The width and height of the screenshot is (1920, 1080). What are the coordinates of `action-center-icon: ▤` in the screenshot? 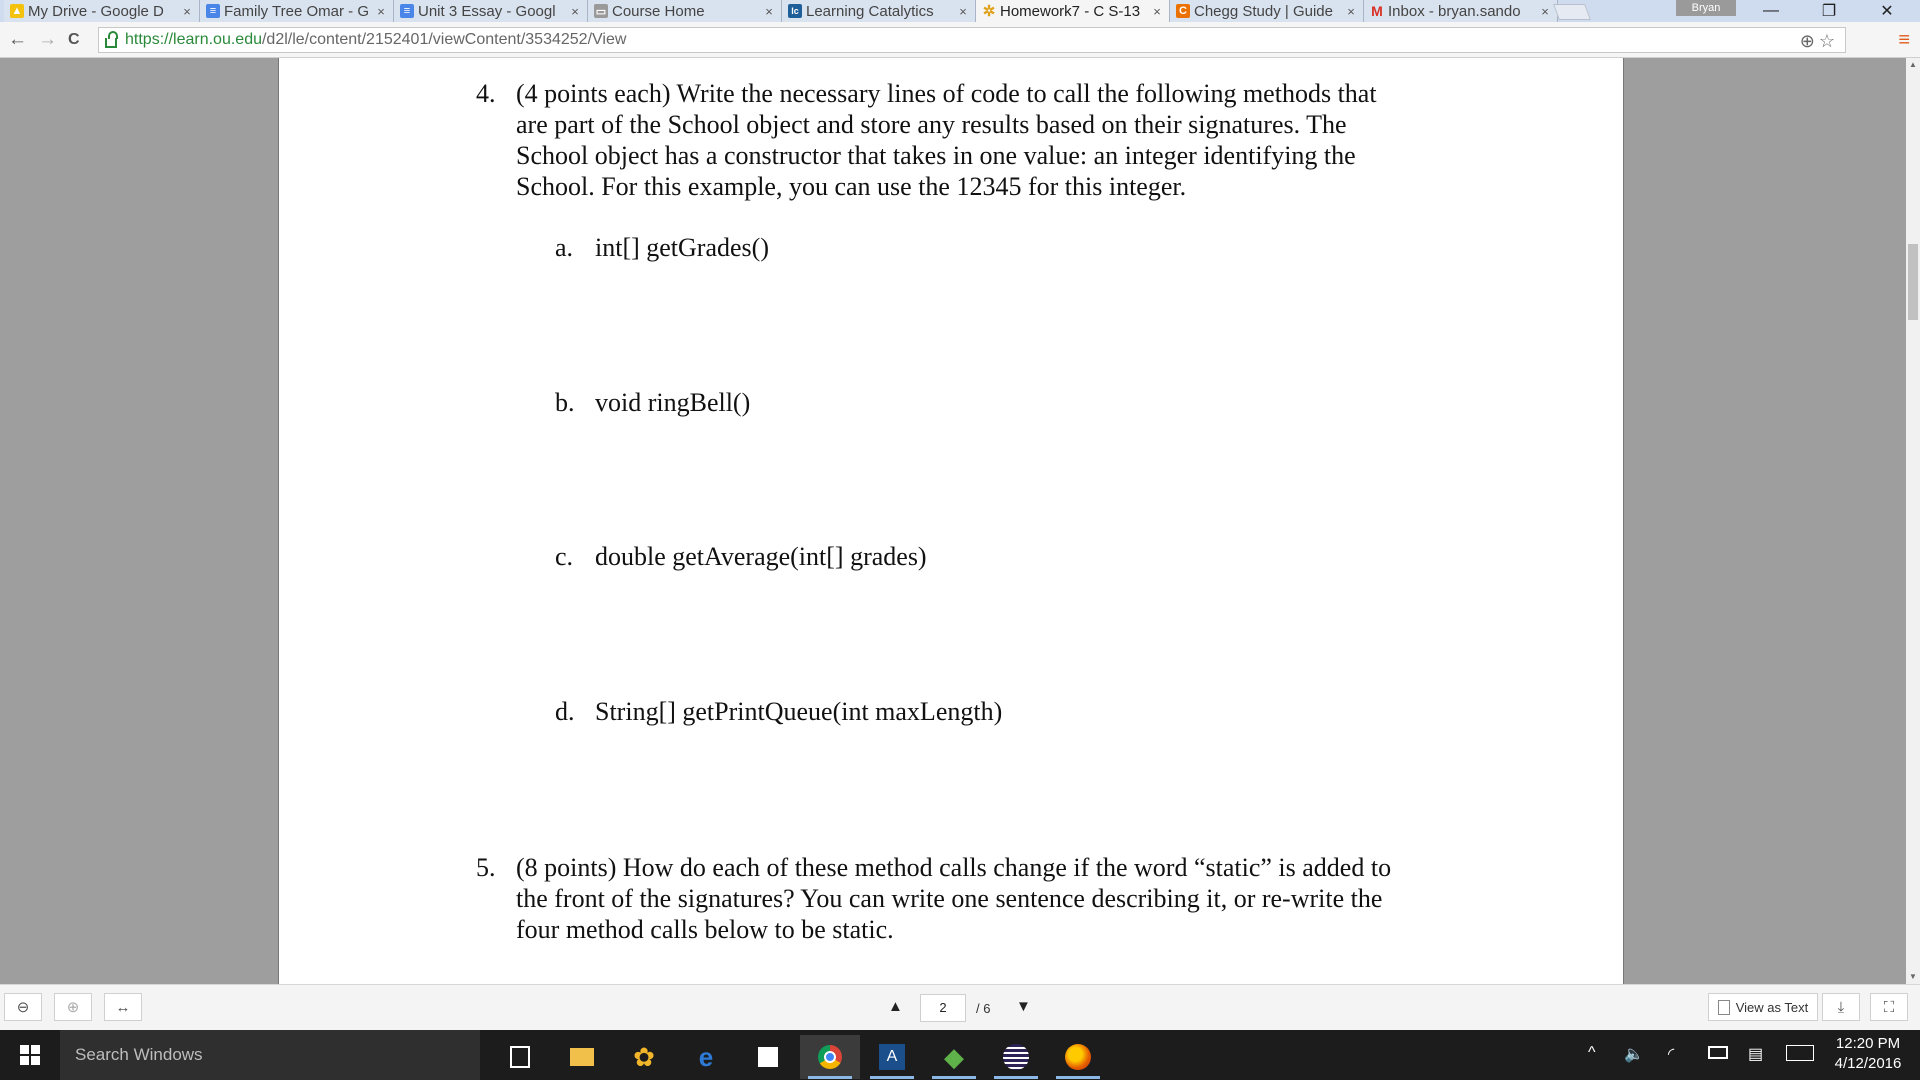 It's located at (1755, 1054).